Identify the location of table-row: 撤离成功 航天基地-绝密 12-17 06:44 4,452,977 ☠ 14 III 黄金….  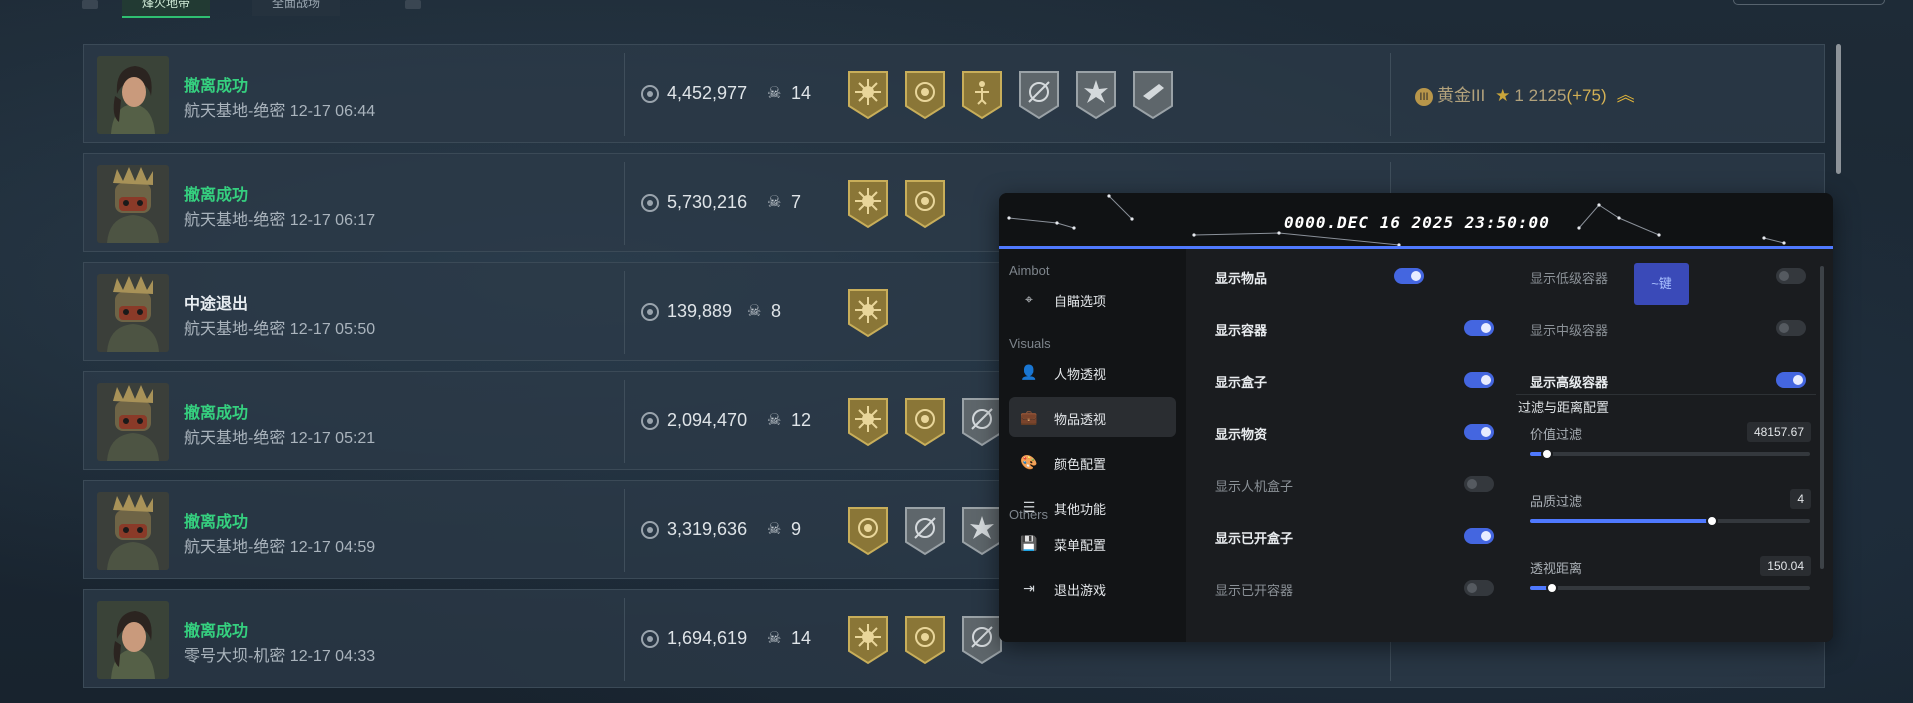
(954, 93).